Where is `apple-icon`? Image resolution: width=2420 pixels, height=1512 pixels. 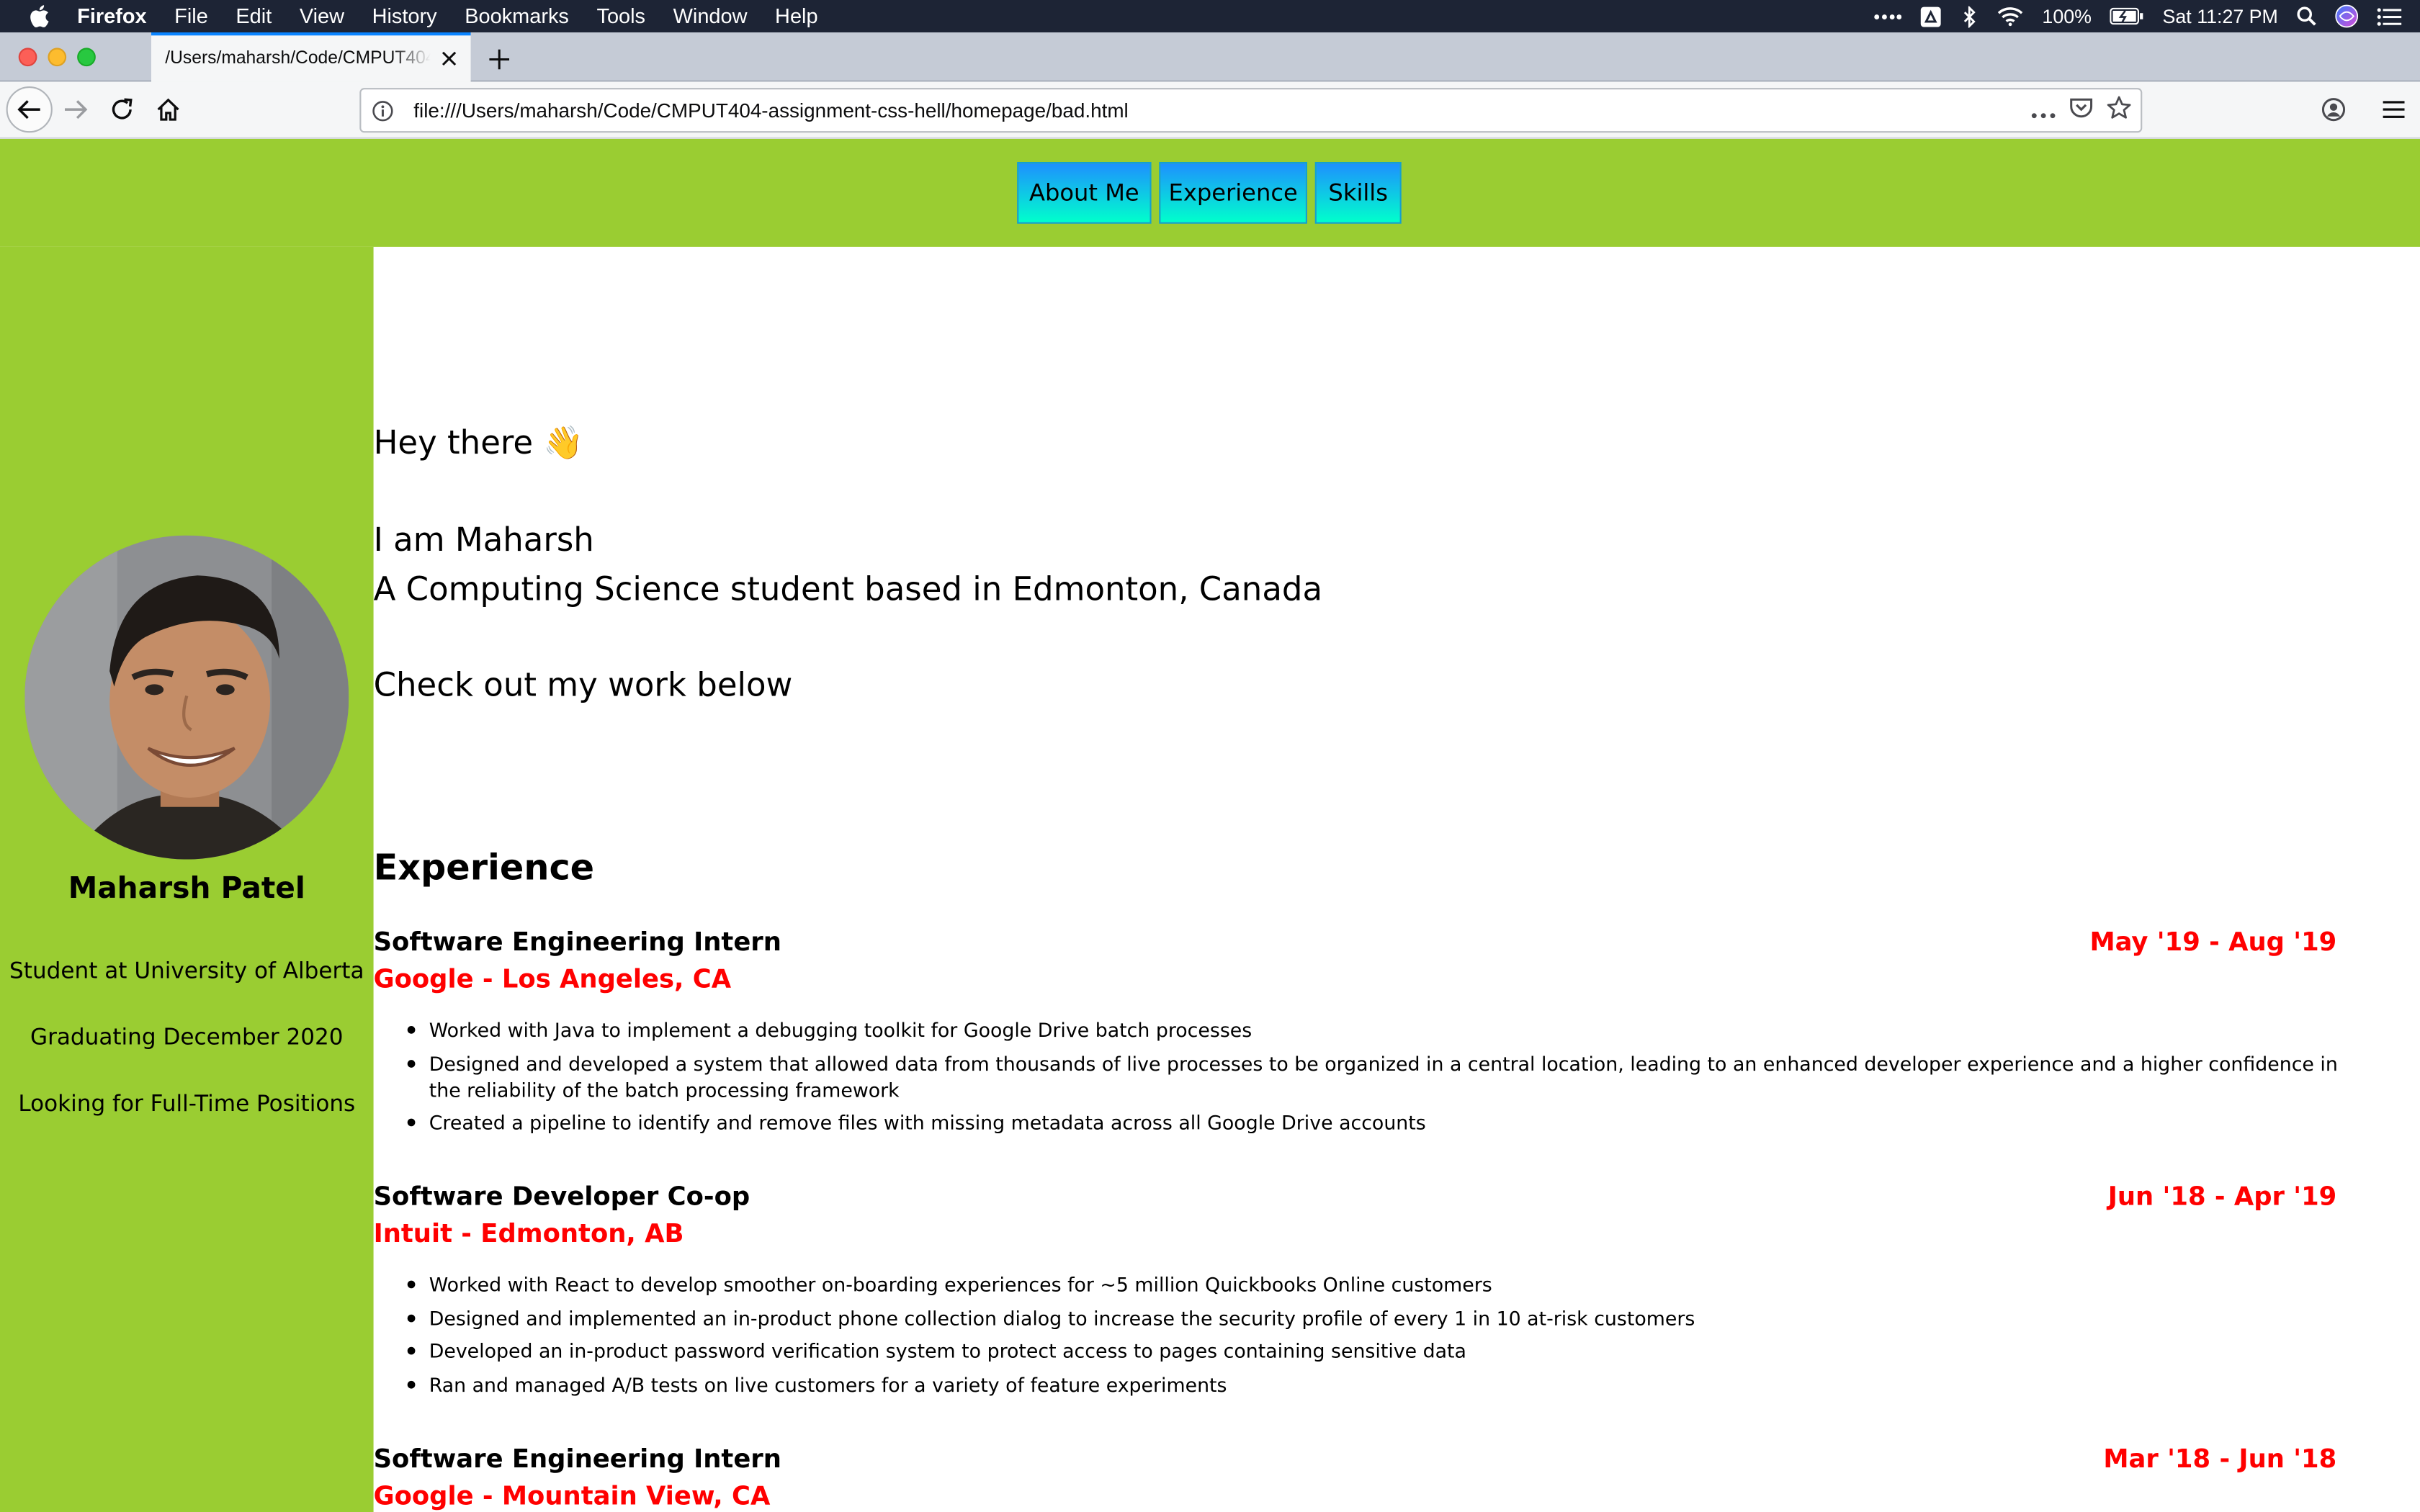
apple-icon is located at coordinates (40, 16).